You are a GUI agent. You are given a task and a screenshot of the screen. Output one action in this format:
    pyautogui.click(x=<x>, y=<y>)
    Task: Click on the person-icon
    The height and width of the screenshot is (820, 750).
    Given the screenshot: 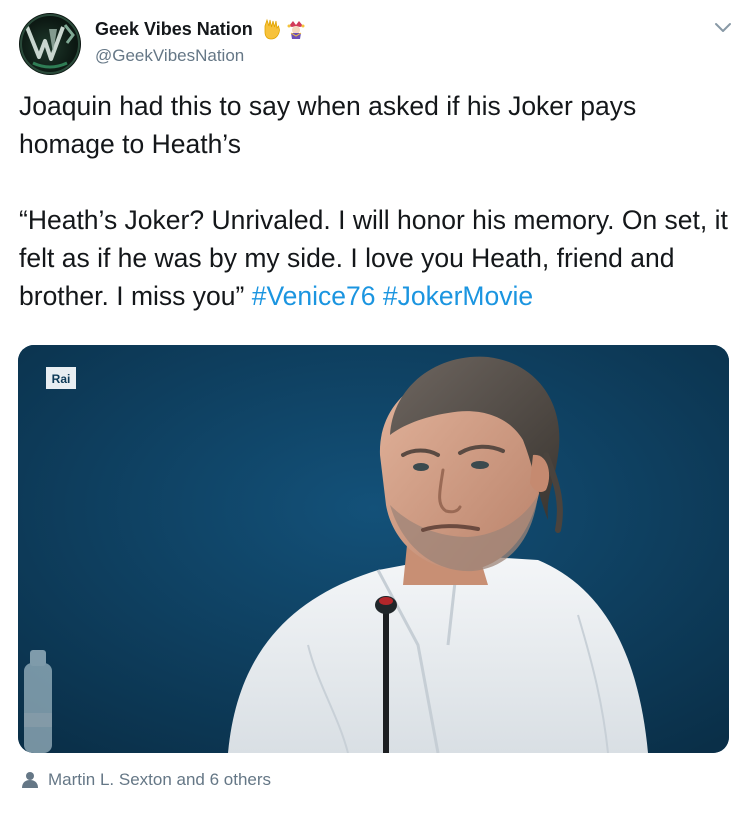 What is the action you would take?
    pyautogui.click(x=30, y=780)
    